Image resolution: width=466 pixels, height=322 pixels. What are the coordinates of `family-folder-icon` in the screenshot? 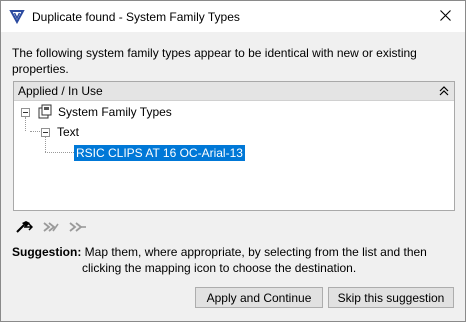 It's located at (45, 111).